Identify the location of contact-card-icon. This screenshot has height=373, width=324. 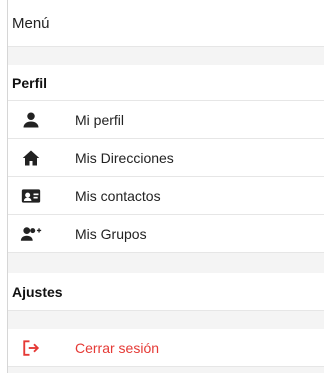
(31, 196).